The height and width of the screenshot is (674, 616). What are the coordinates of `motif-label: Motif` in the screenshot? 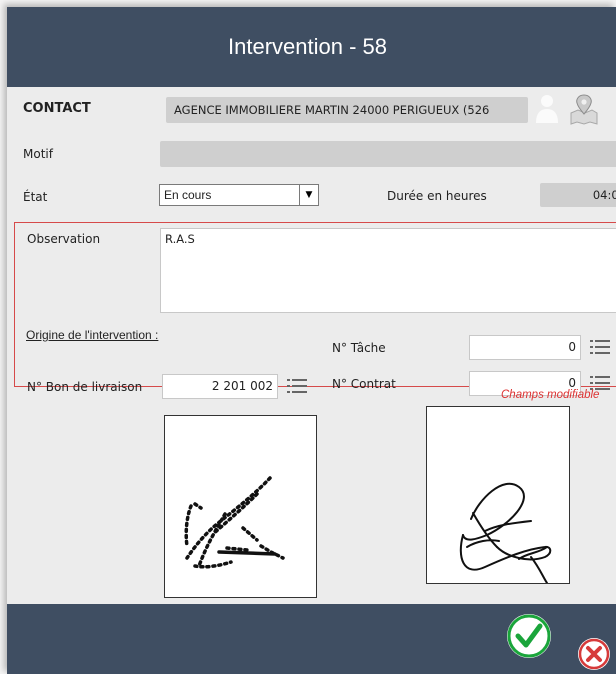 It's located at (38, 154).